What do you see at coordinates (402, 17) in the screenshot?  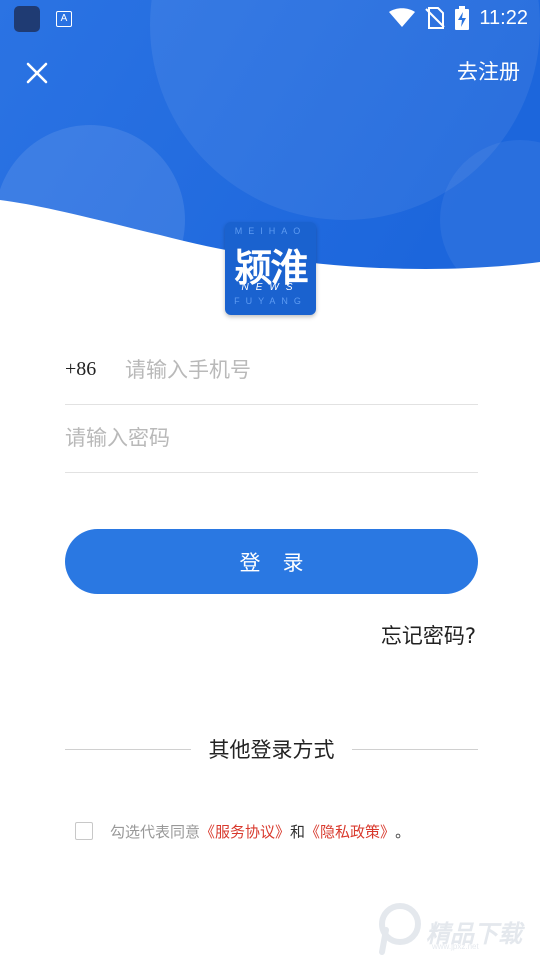 I see `wifi-icon` at bounding box center [402, 17].